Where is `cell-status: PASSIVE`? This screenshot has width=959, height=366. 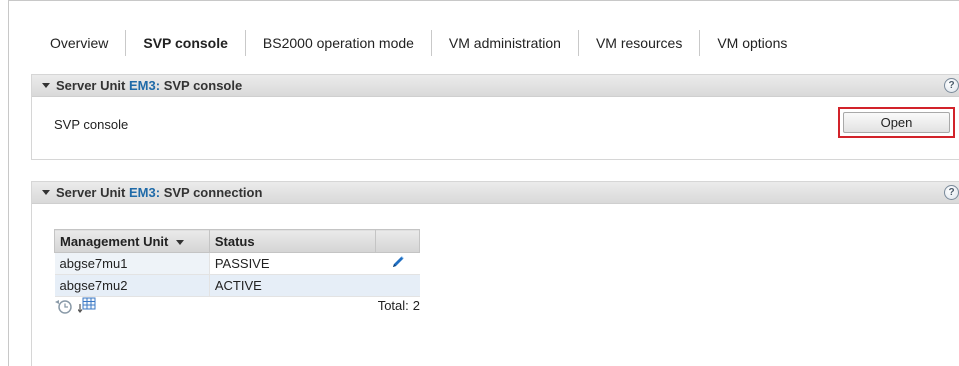 cell-status: PASSIVE is located at coordinates (292, 263).